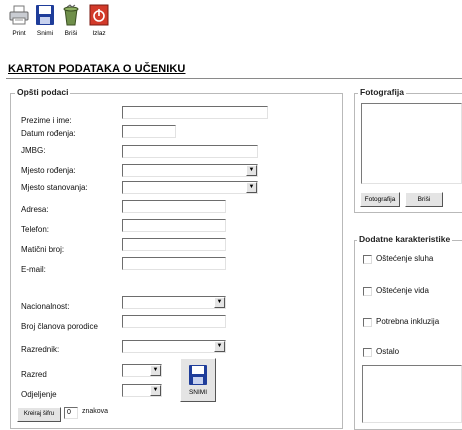  I want to click on printer-icon, so click(19, 15).